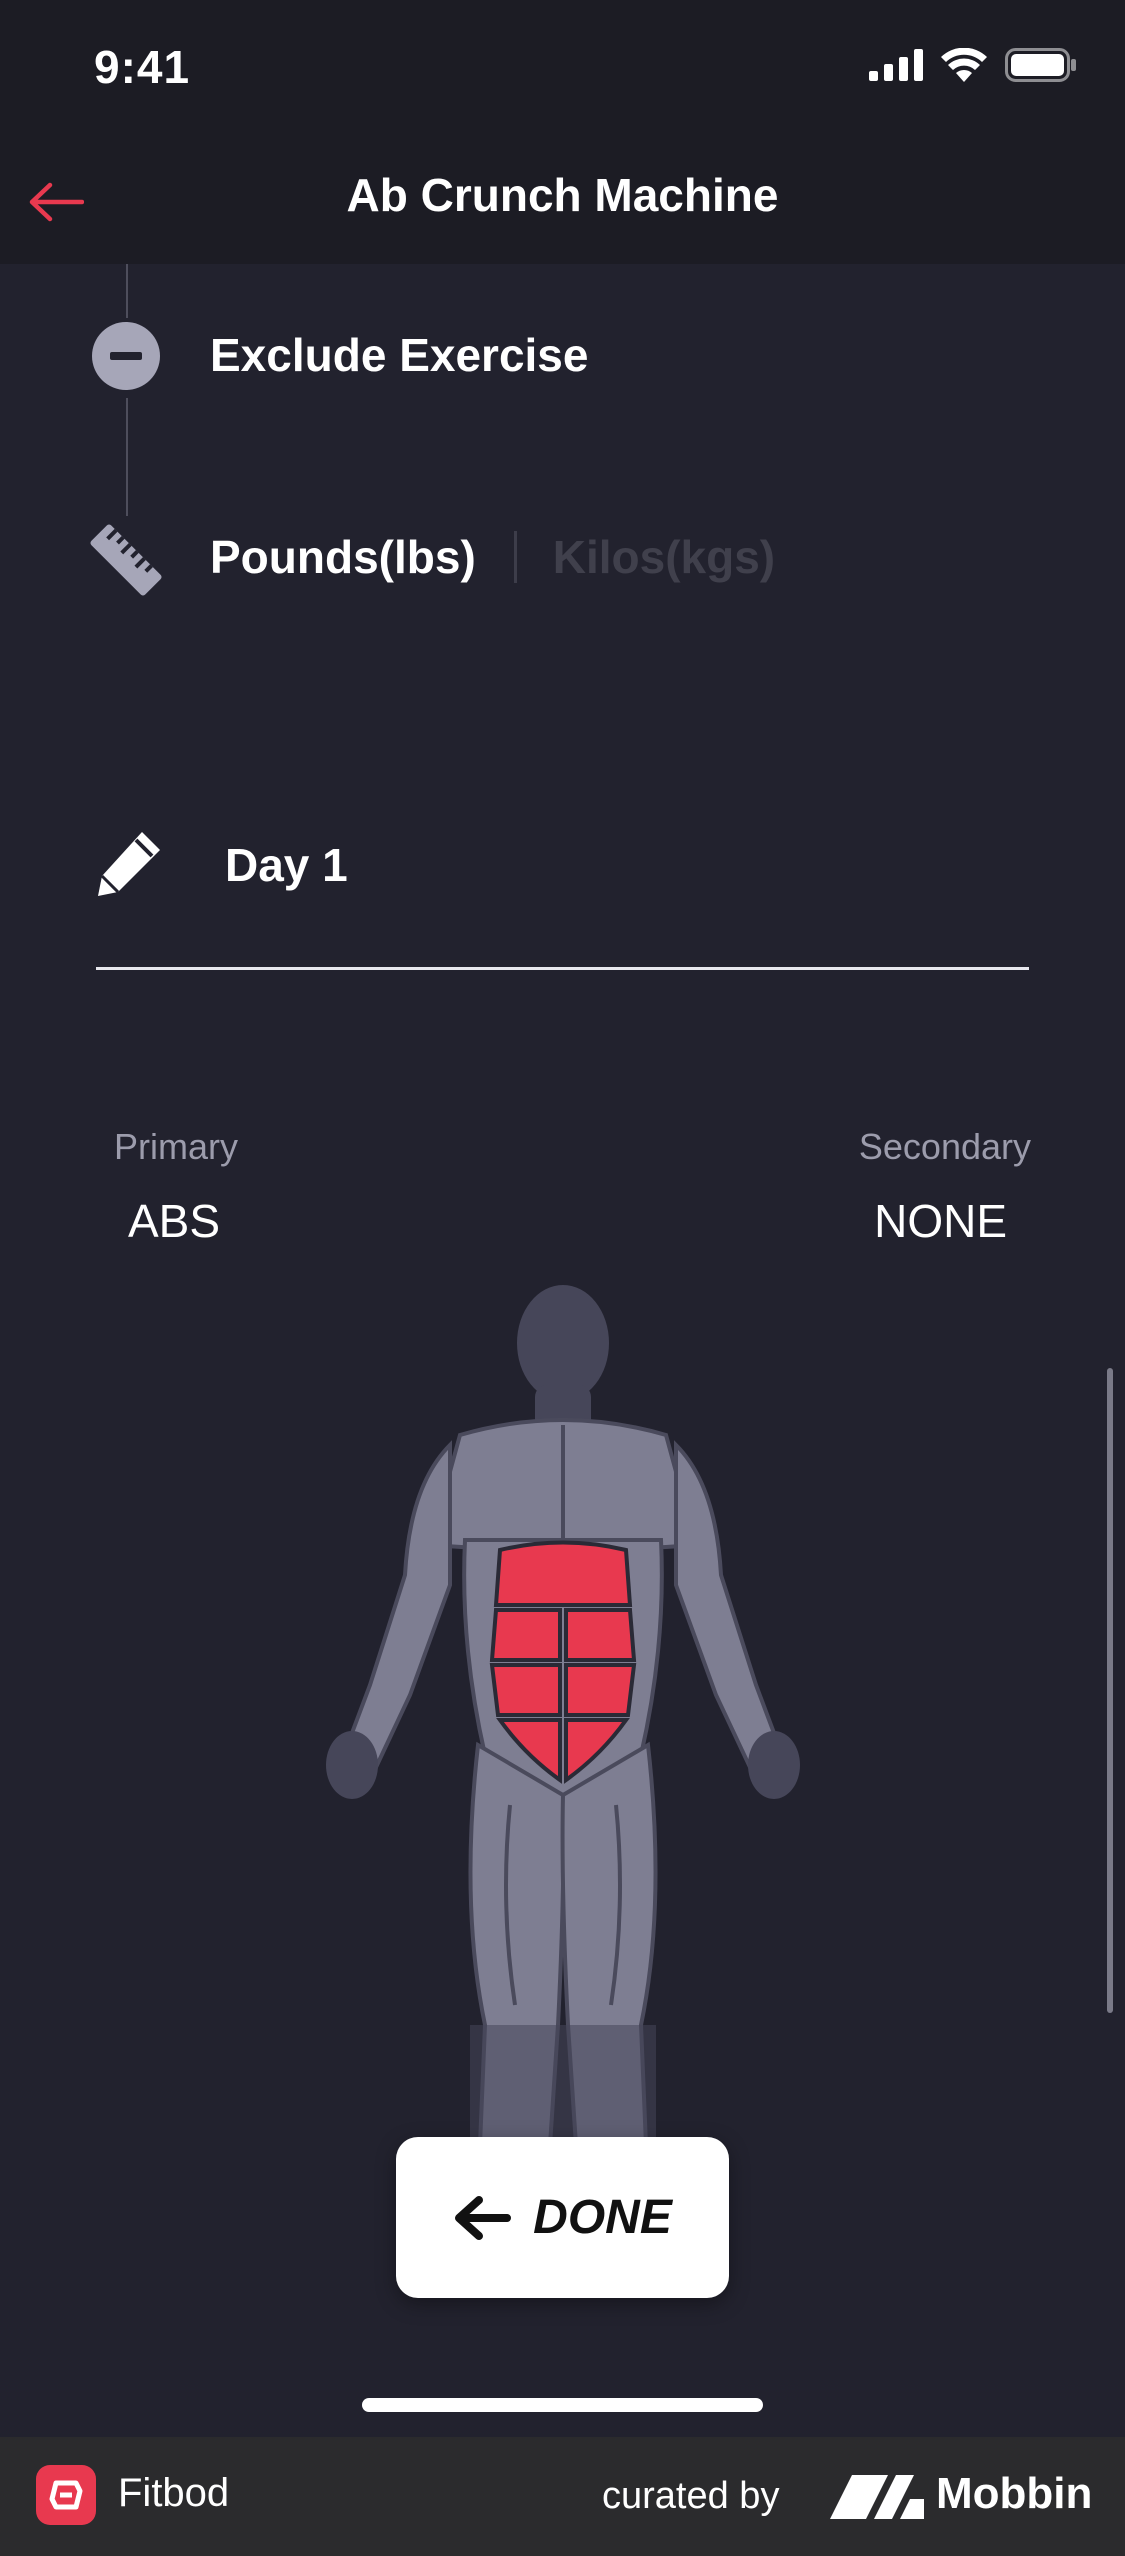 Image resolution: width=1125 pixels, height=2556 pixels. Describe the element at coordinates (896, 65) in the screenshot. I see `cellular-signal-icon` at that location.